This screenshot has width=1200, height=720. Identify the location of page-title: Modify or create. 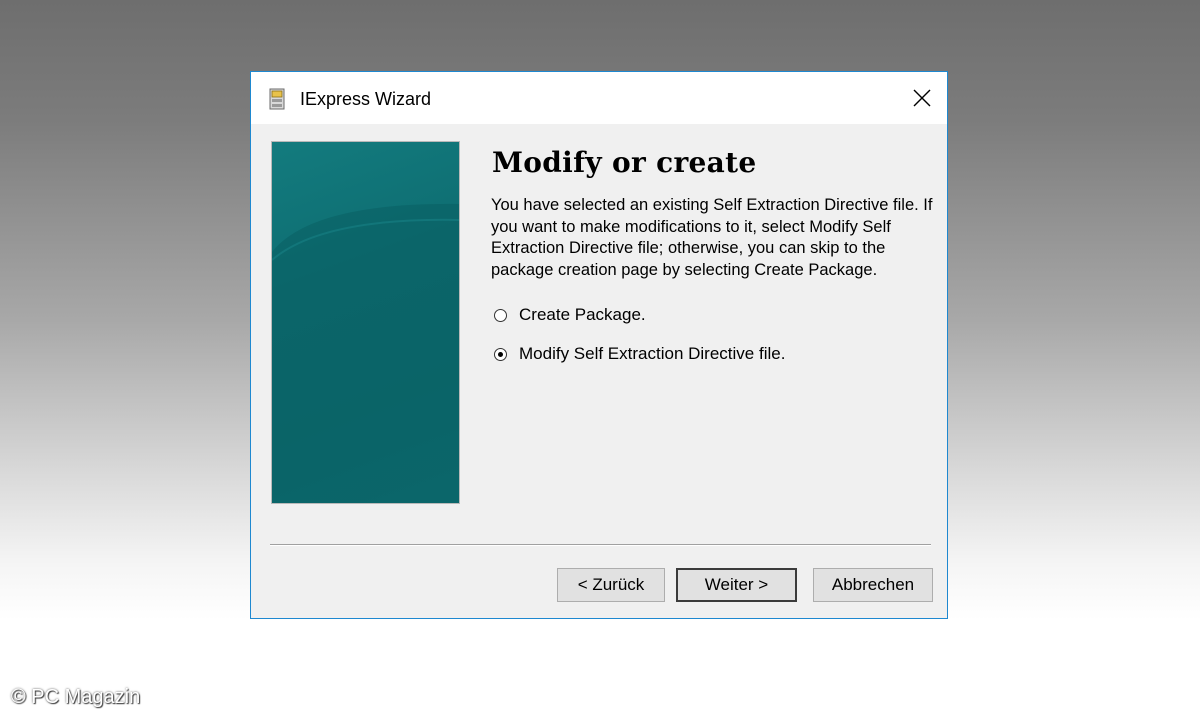
(624, 162).